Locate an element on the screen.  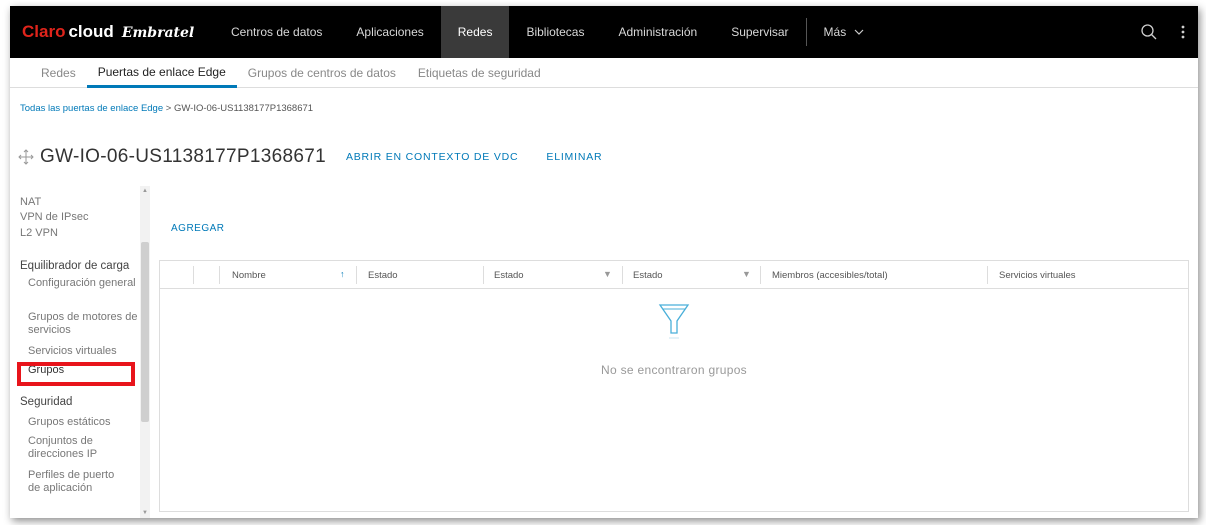
sidebar-item-virtual-services: Servicios virtuales is located at coordinates (63, 351).